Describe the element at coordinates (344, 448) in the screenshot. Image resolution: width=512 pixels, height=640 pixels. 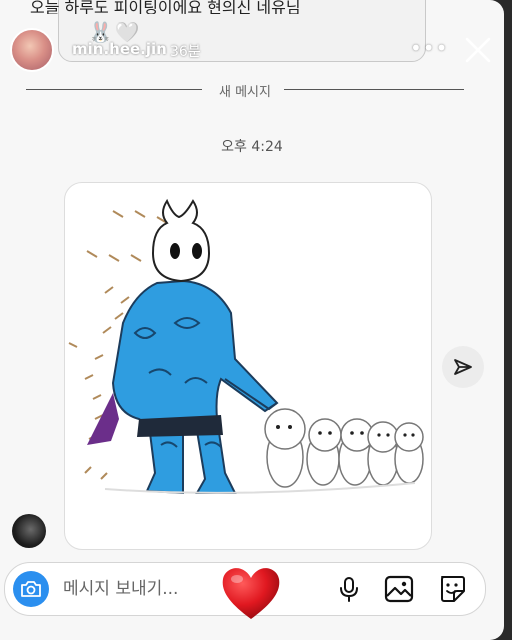
I see `creature-line` at that location.